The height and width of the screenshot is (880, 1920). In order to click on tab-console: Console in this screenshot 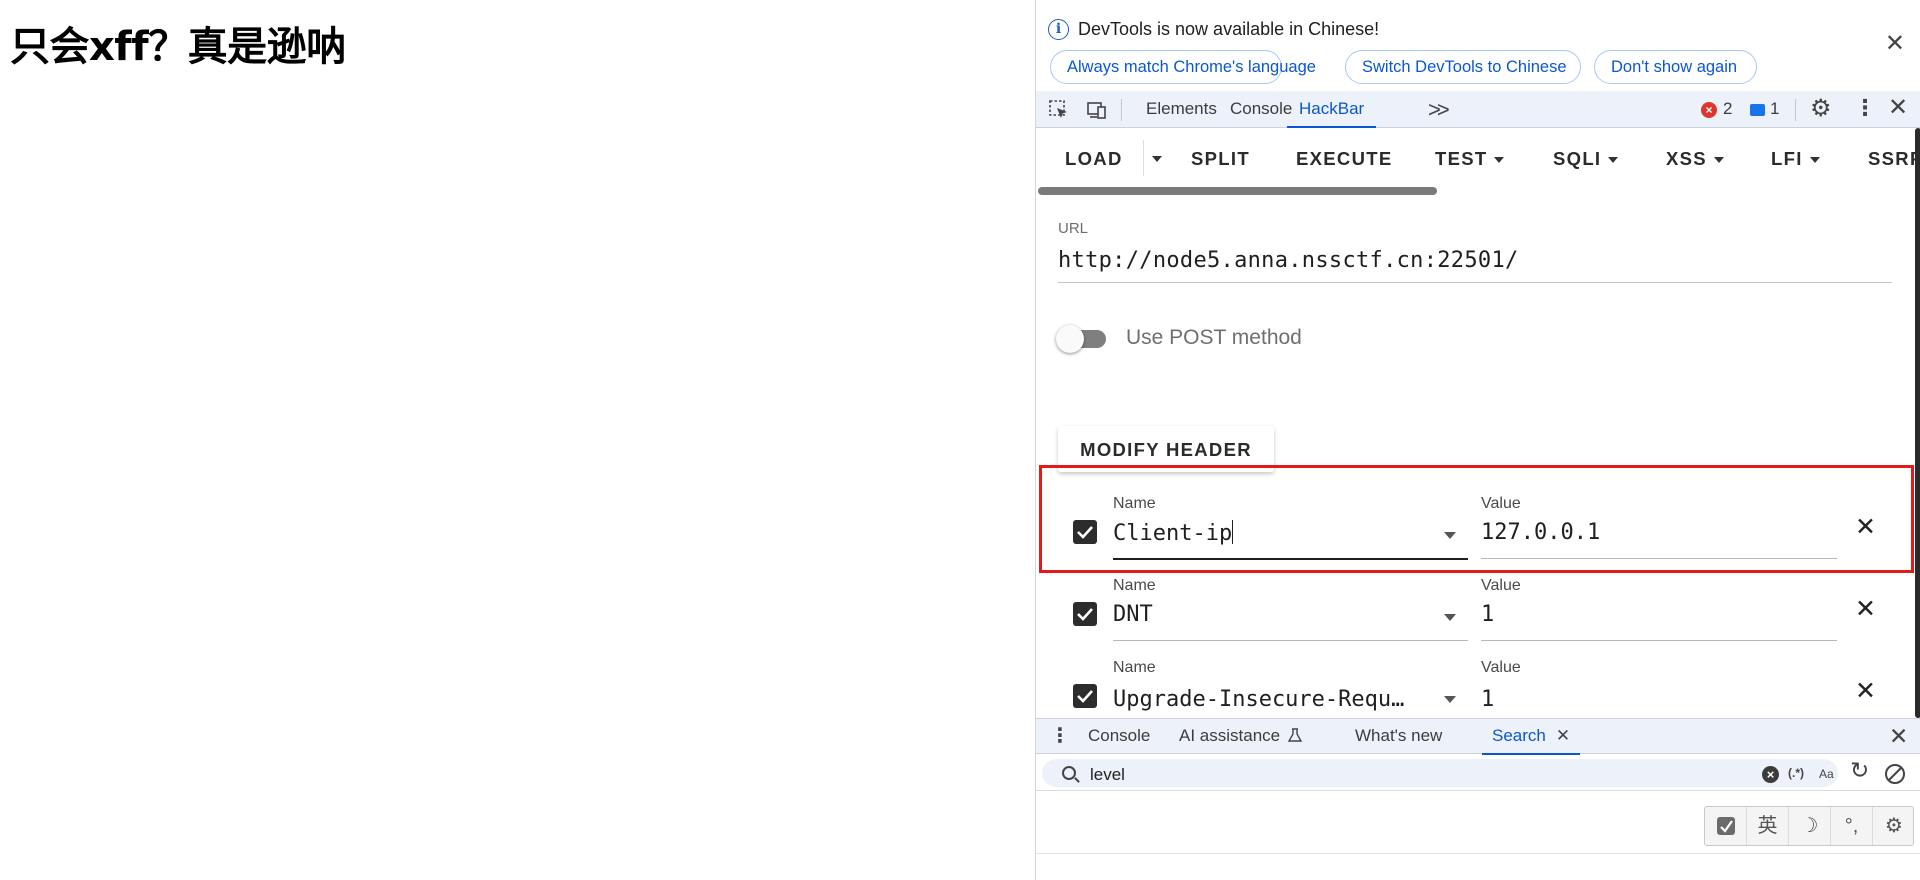, I will do `click(1261, 109)`.